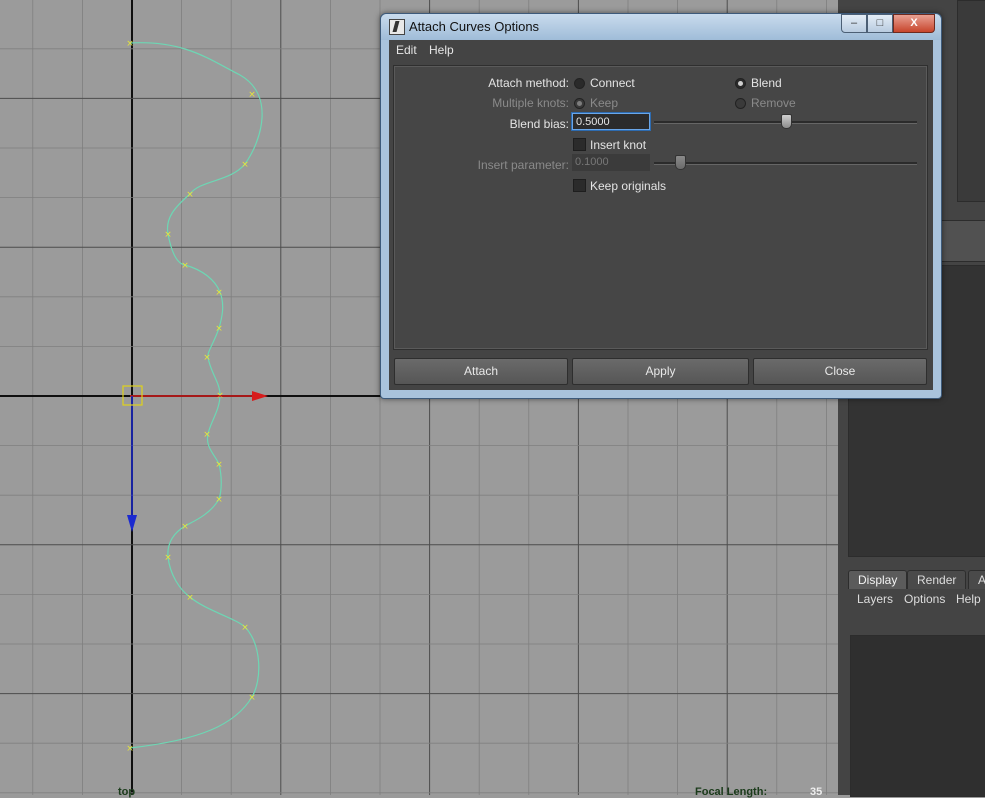  Describe the element at coordinates (773, 103) in the screenshot. I see `radio-remove-label: Remove` at that location.